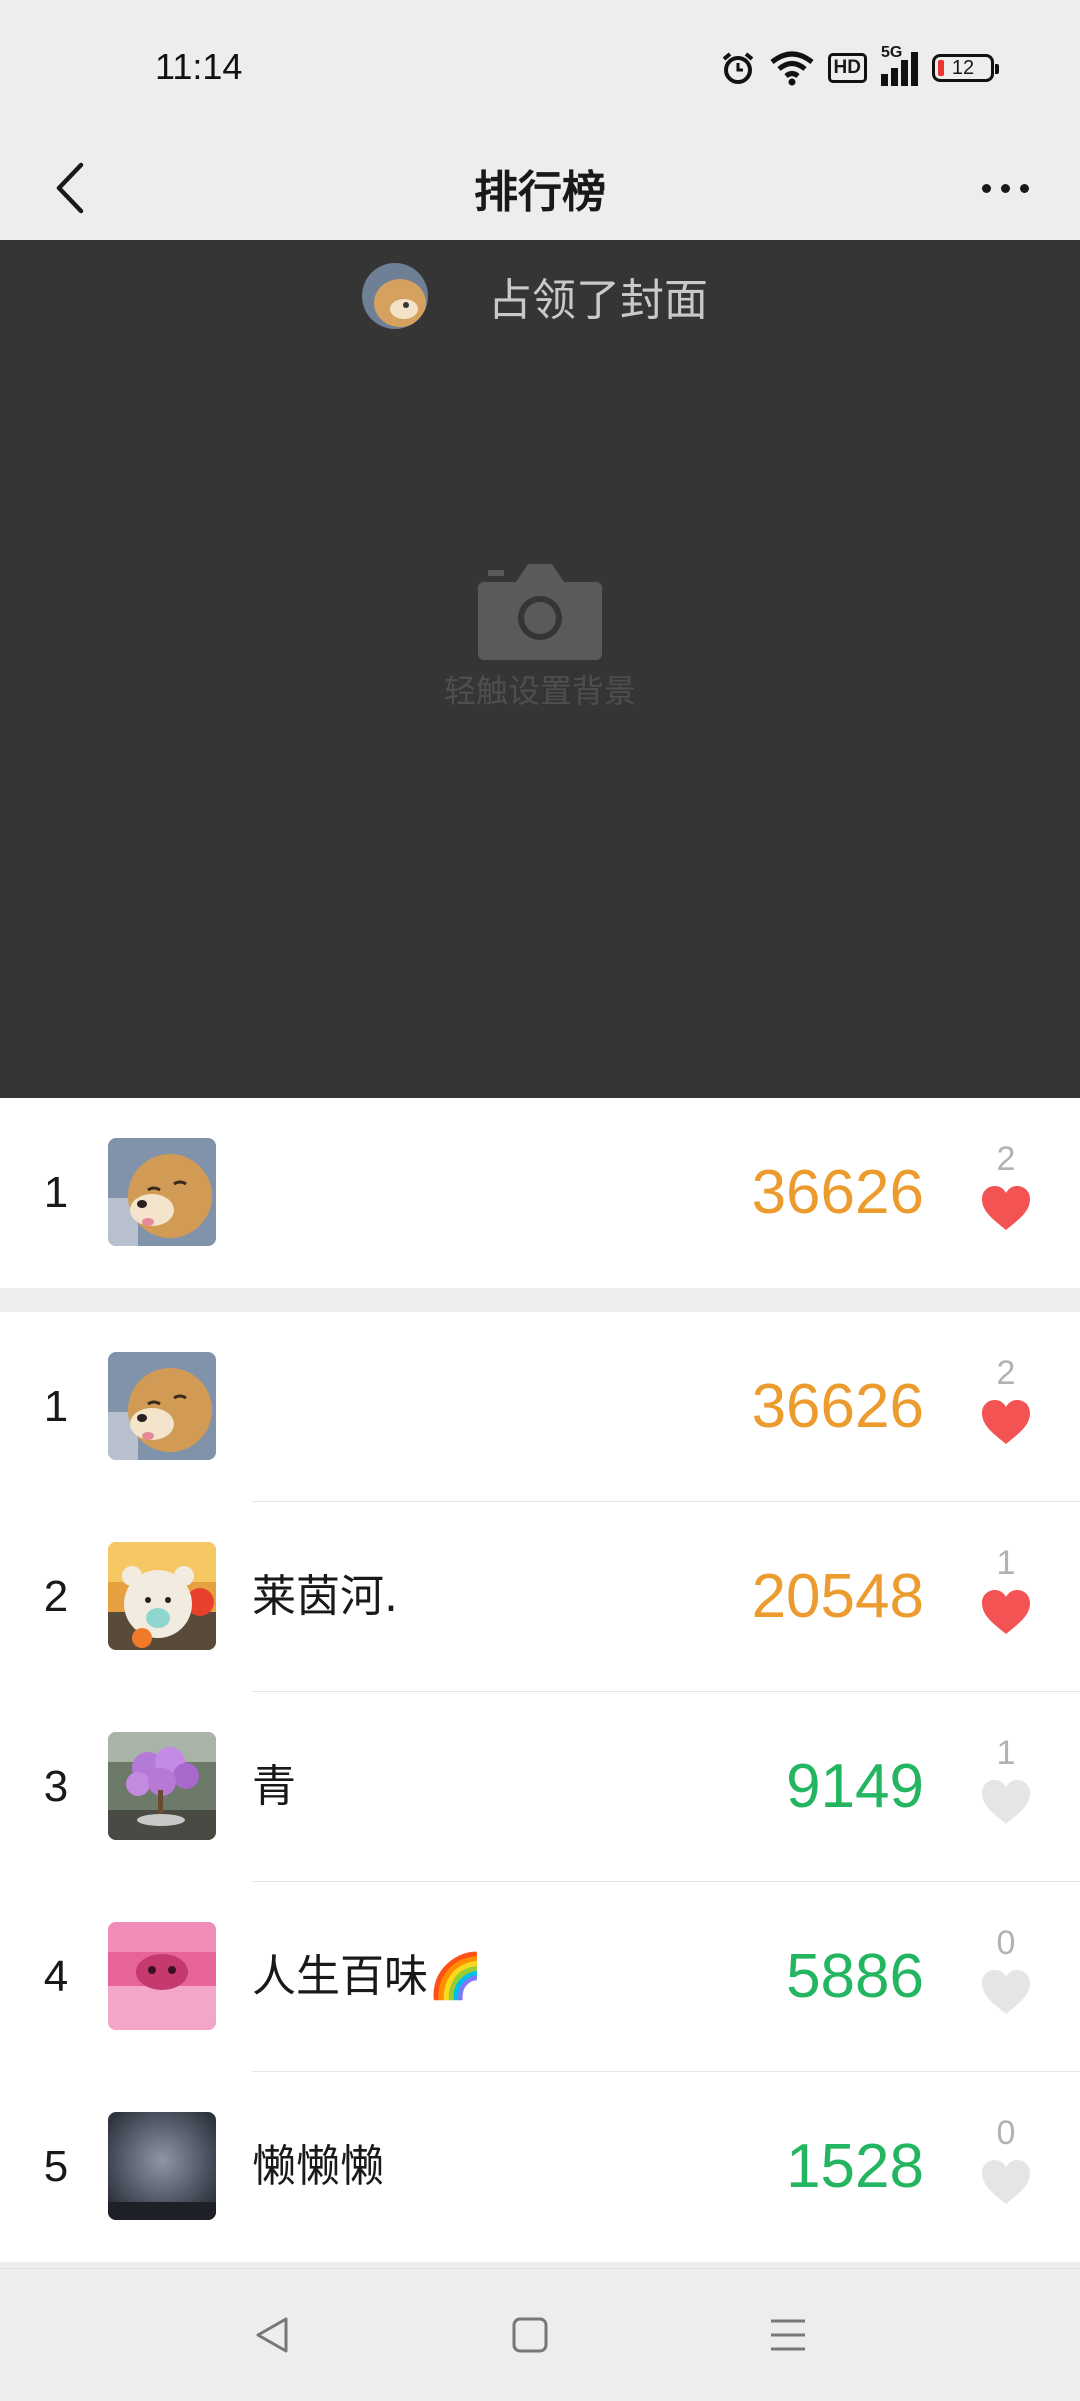 This screenshot has width=1080, height=2401. Describe the element at coordinates (56, 2166) in the screenshot. I see `rank-number: 5` at that location.